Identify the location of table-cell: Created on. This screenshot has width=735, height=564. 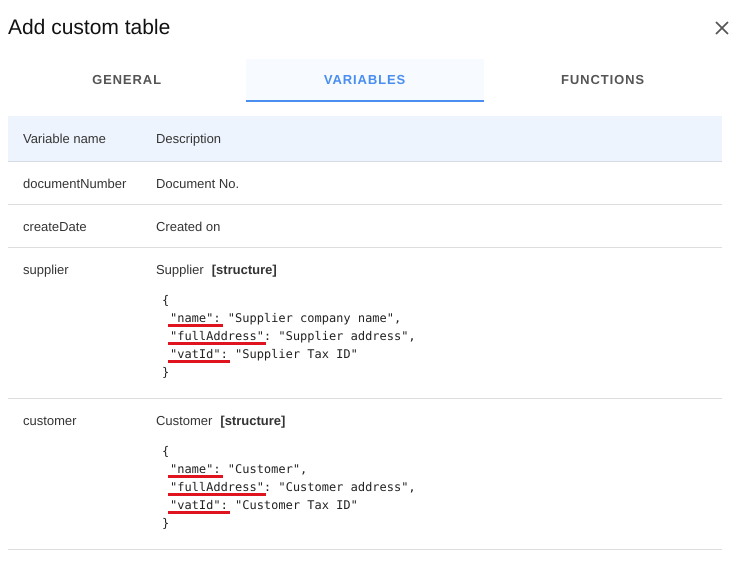
(188, 226).